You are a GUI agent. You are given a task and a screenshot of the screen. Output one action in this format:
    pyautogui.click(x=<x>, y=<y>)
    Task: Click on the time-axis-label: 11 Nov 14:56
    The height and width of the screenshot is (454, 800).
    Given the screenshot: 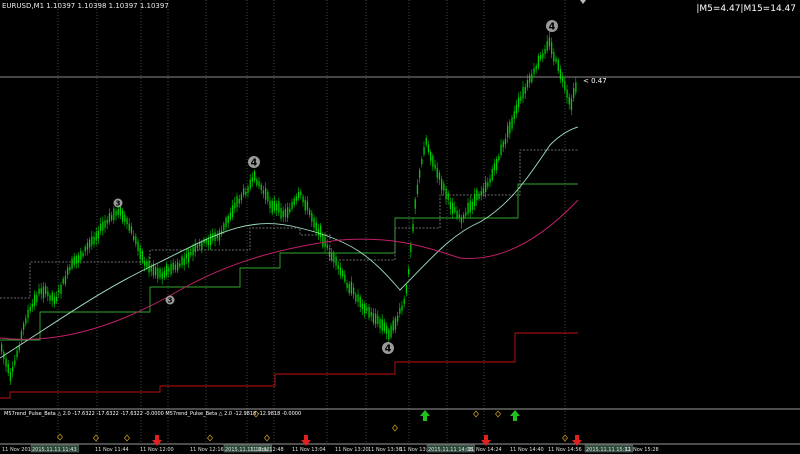 What is the action you would take?
    pyautogui.click(x=565, y=450)
    